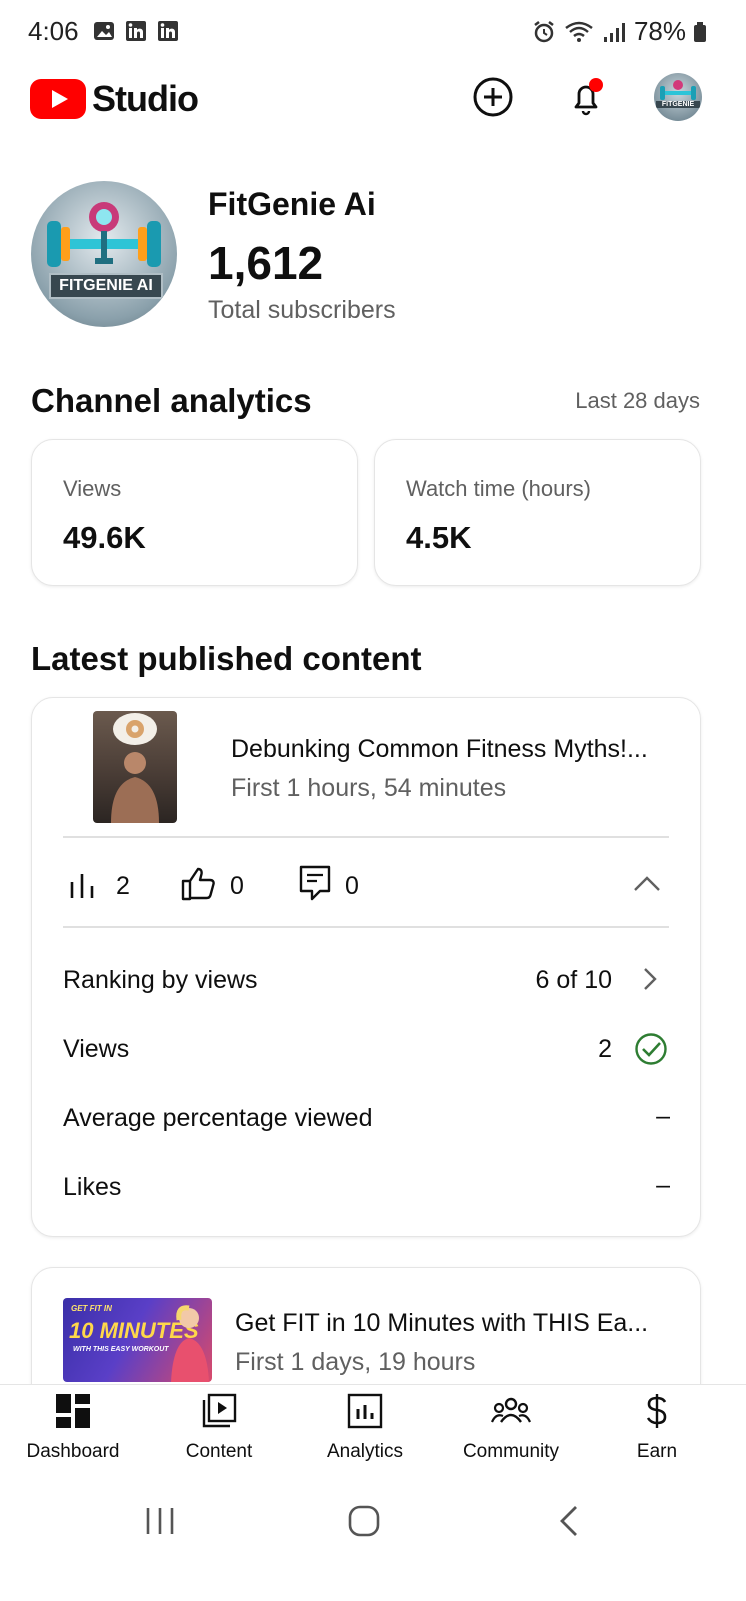 This screenshot has width=746, height=1601. I want to click on nav-dashboard: Dashboard, so click(73, 1427).